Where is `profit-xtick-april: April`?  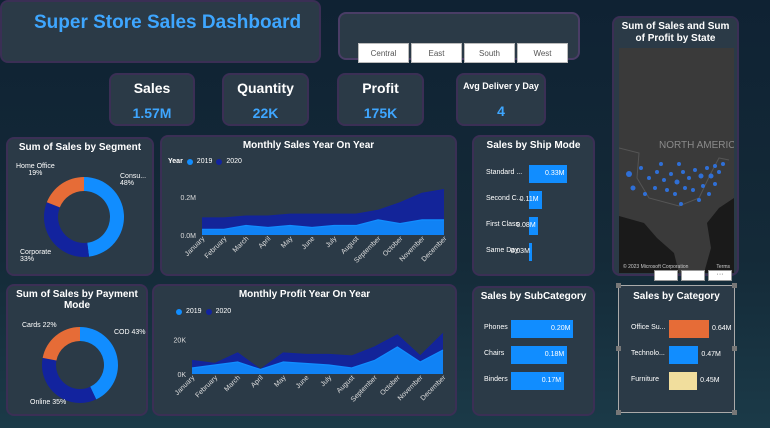
profit-xtick-april: April is located at coordinates (257, 381).